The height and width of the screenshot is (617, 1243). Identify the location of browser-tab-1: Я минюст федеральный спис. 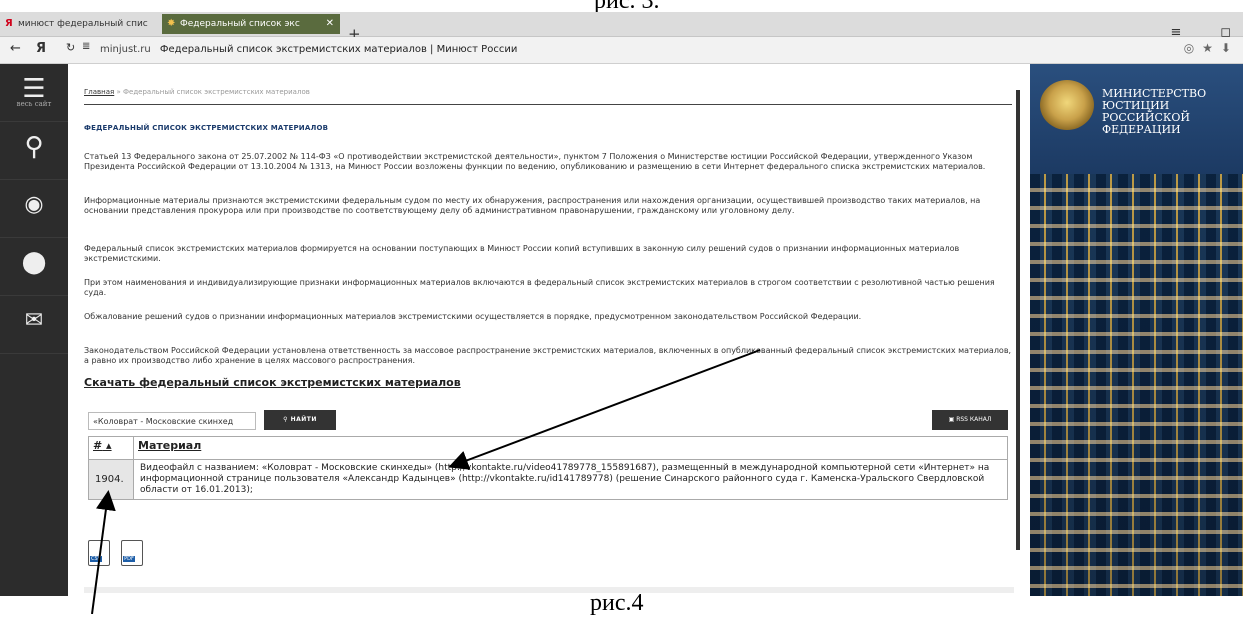
(80, 24).